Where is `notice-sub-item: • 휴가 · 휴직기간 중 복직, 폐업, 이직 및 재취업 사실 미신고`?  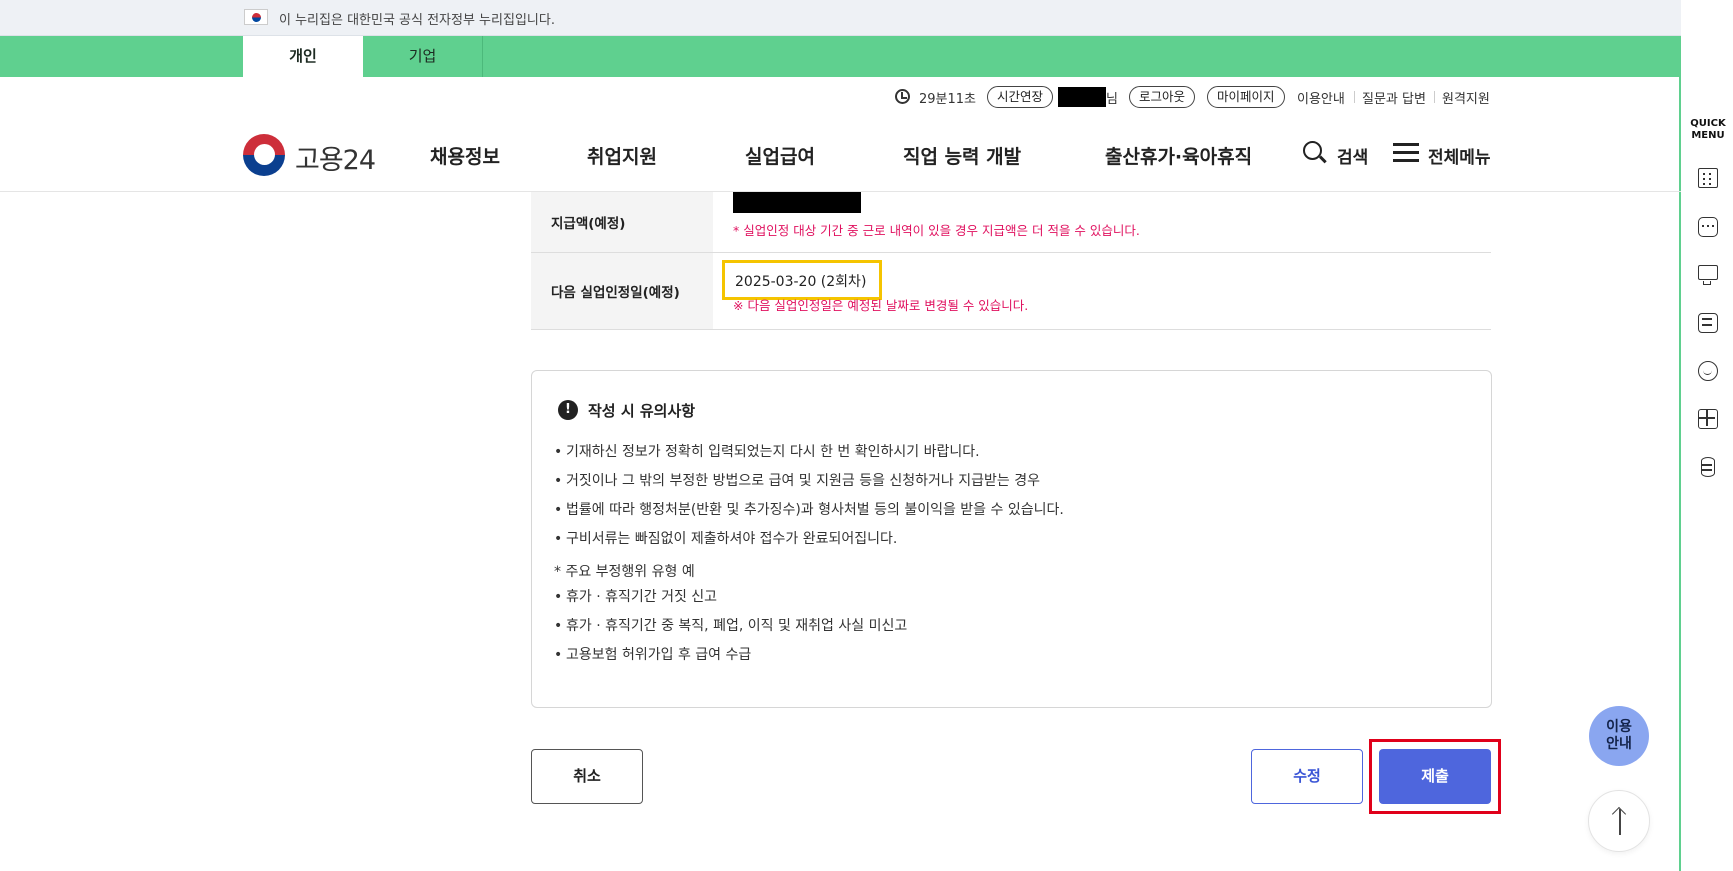
notice-sub-item: • 휴가 · 휴직기간 중 복직, 폐업, 이직 및 재취업 사실 미신고 is located at coordinates (731, 626).